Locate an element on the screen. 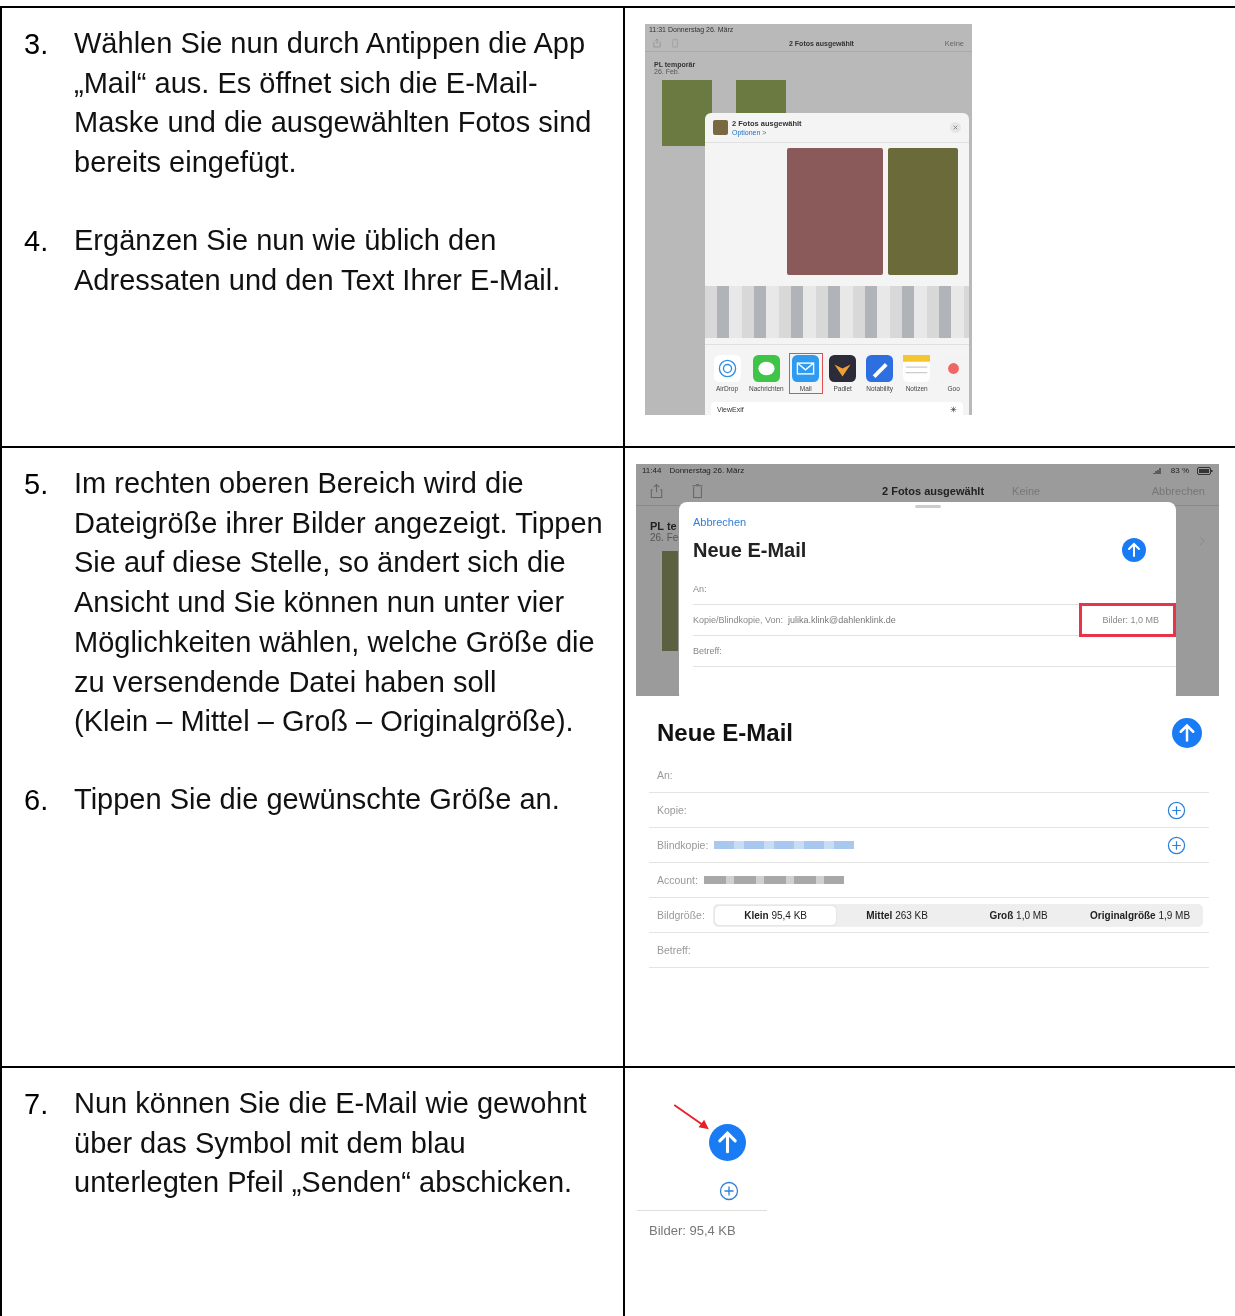 This screenshot has height=1316, width=1235. status-time: 11:44 is located at coordinates (652, 470).